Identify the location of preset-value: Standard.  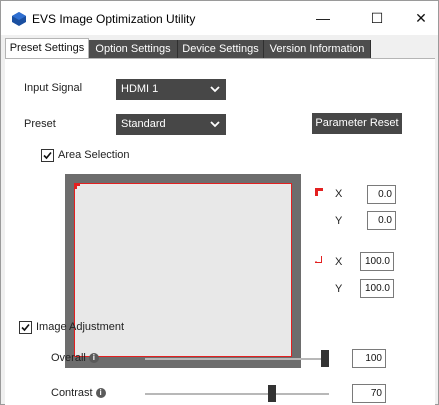
(143, 124).